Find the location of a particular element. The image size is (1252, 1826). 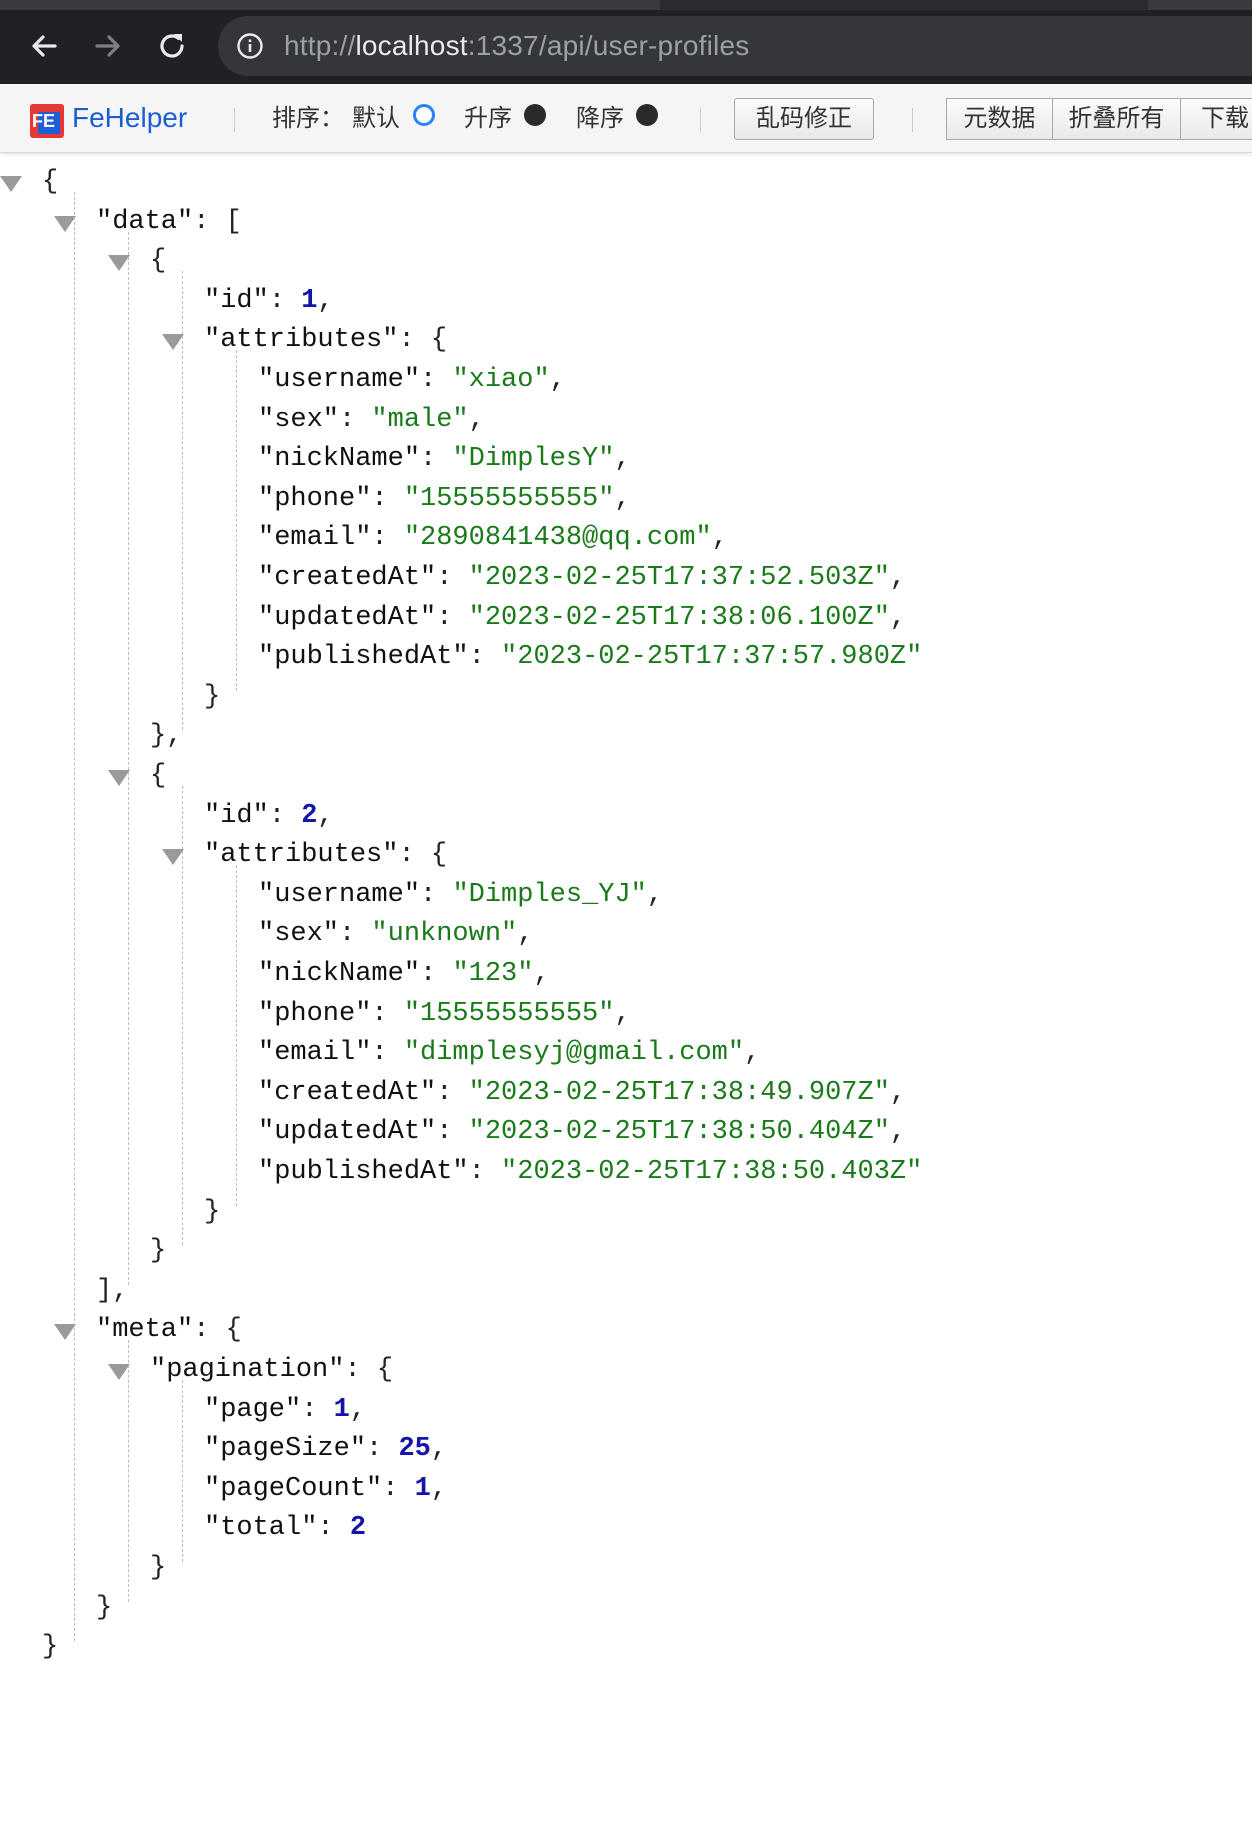

json-line: "id": 2, is located at coordinates (269, 816).